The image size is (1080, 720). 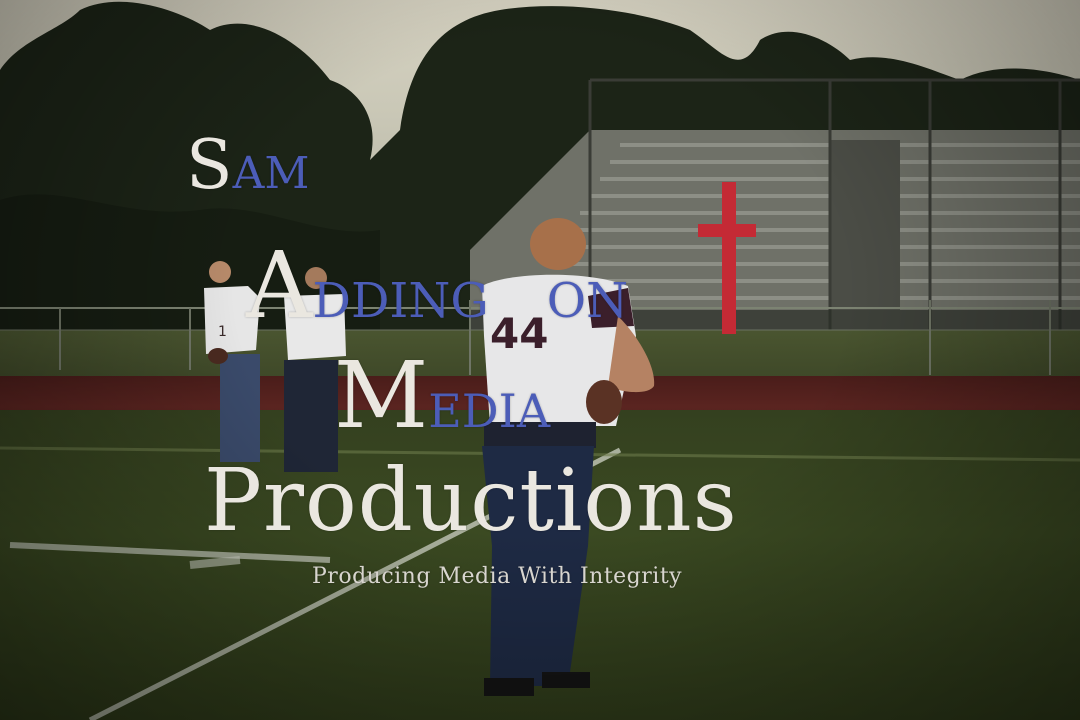 I want to click on watermark-line-sam: SAM, so click(x=247, y=166).